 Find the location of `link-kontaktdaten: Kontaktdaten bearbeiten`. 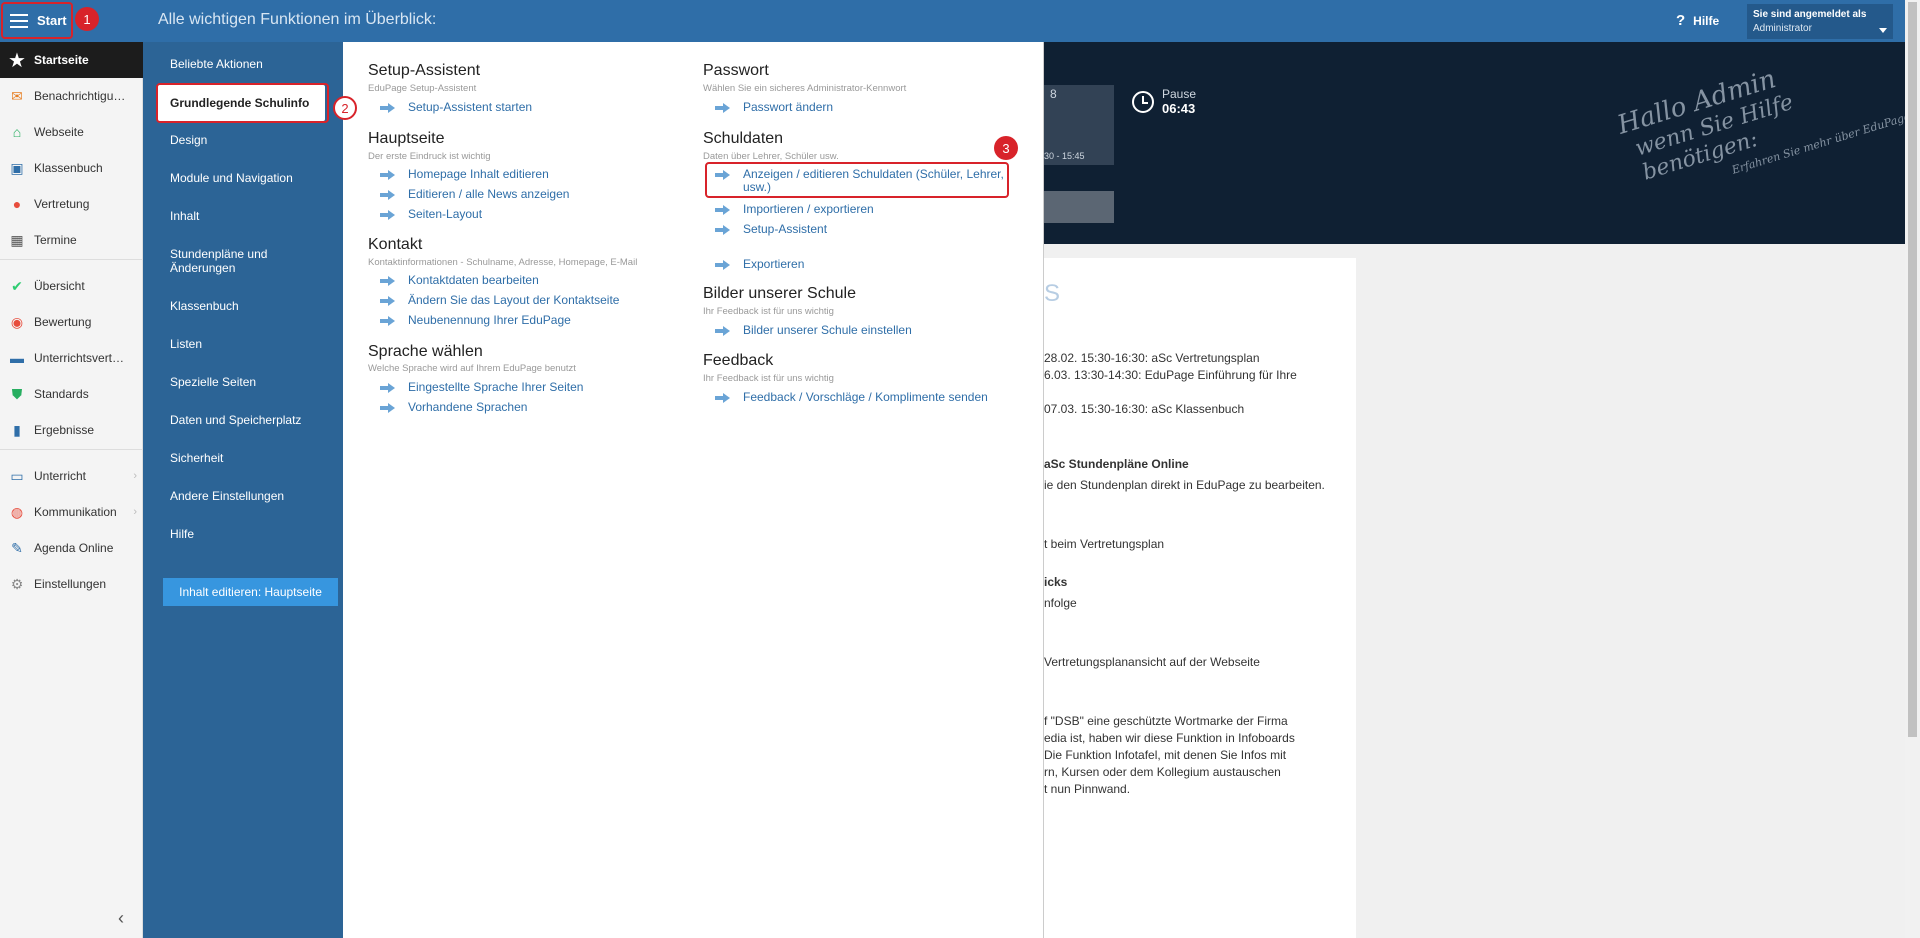

link-kontaktdaten: Kontaktdaten bearbeiten is located at coordinates (473, 280).